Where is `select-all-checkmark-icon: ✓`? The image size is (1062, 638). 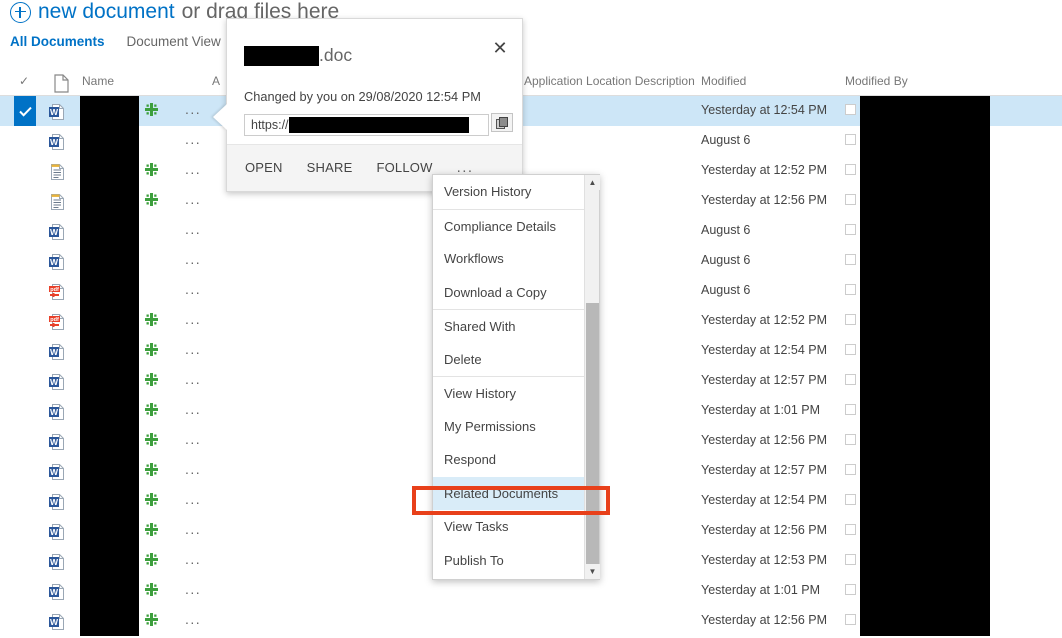 select-all-checkmark-icon: ✓ is located at coordinates (24, 81).